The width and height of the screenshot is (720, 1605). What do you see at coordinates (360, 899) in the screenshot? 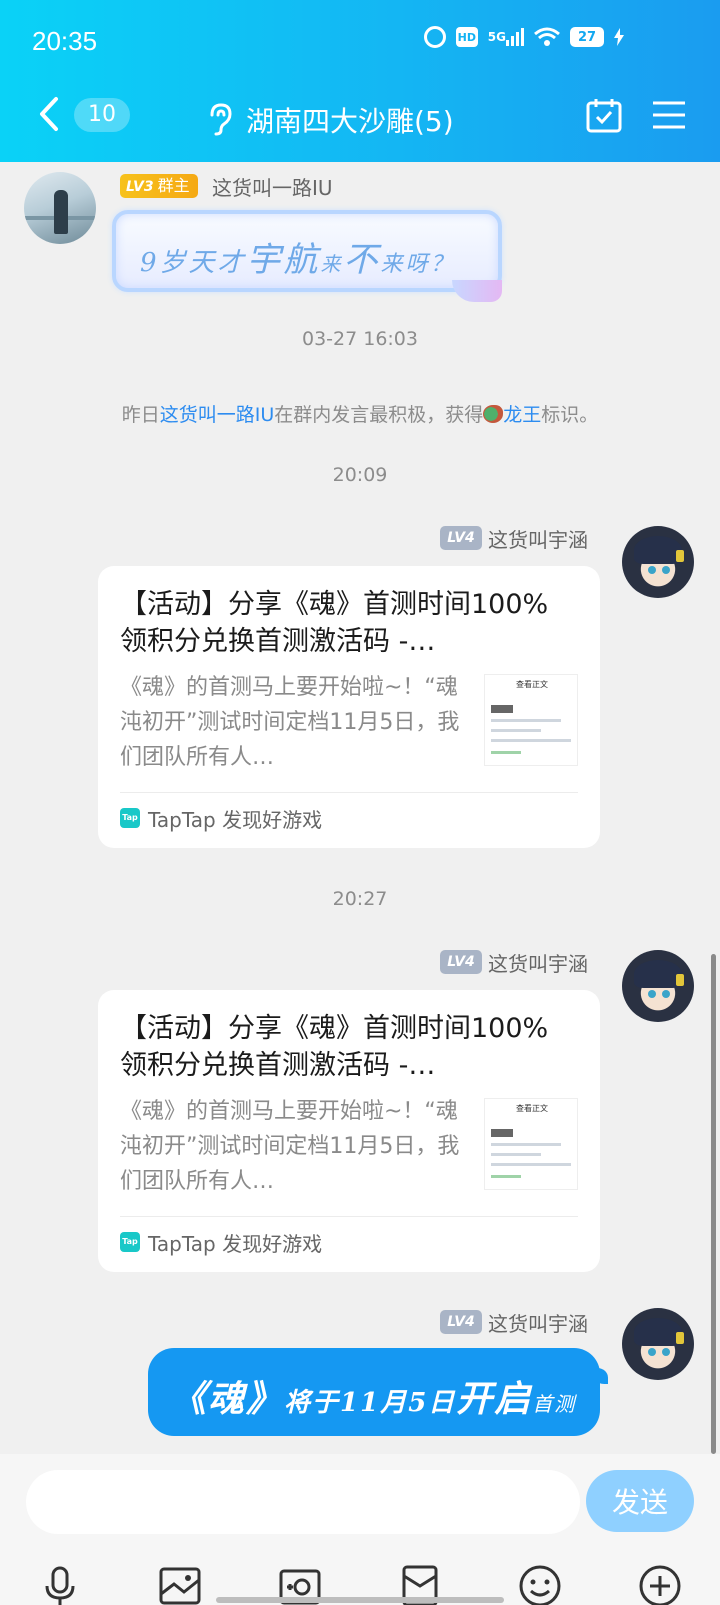
I see `timestamp: 20:27` at bounding box center [360, 899].